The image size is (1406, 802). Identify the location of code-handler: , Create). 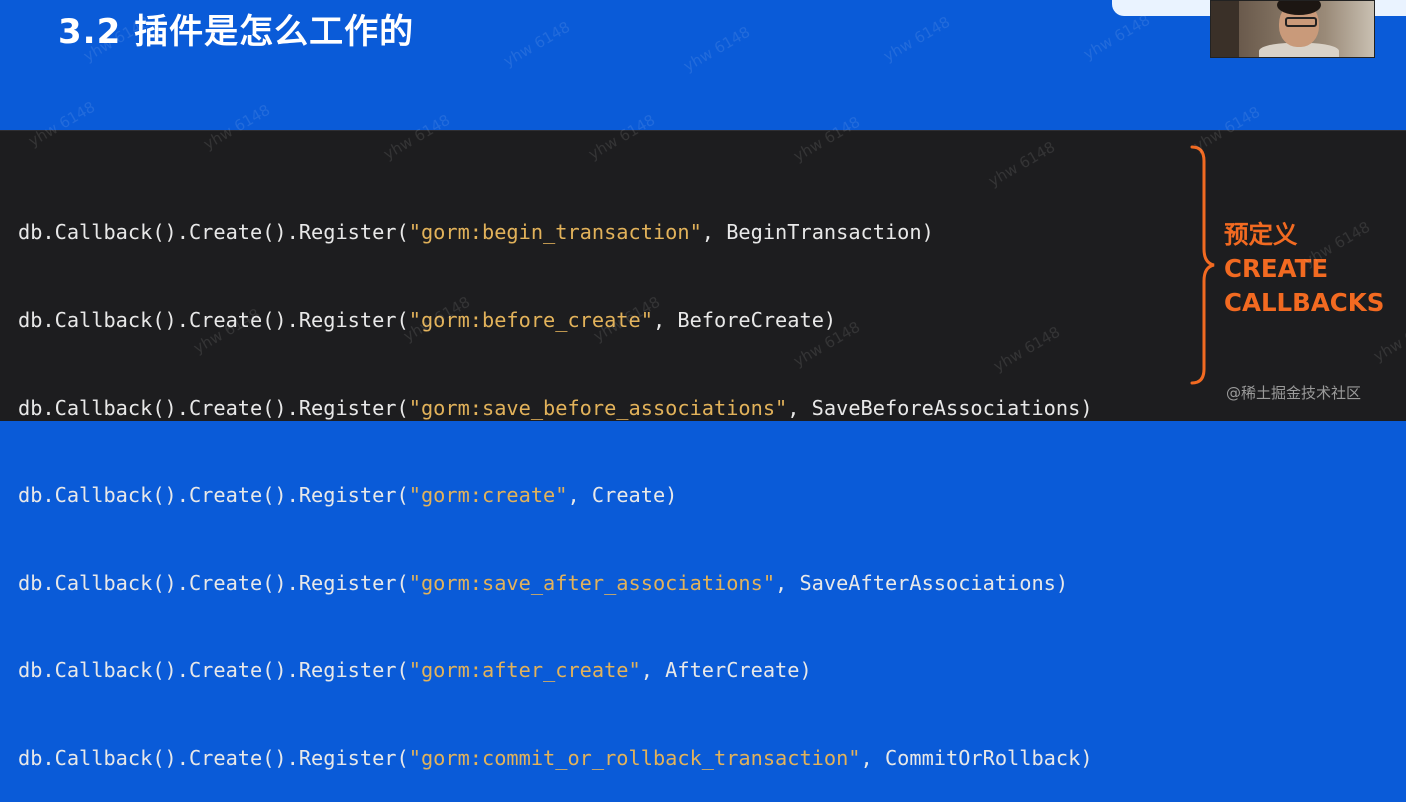
(622, 495).